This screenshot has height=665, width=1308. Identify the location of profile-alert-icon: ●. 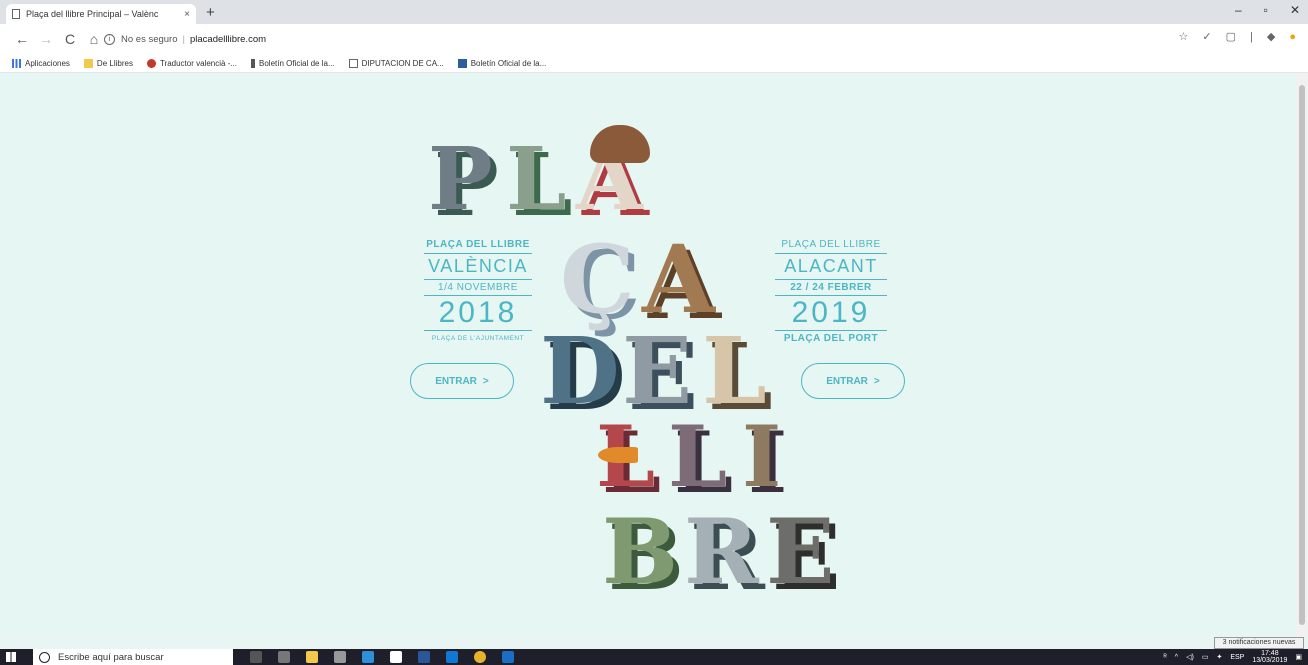
(1292, 37).